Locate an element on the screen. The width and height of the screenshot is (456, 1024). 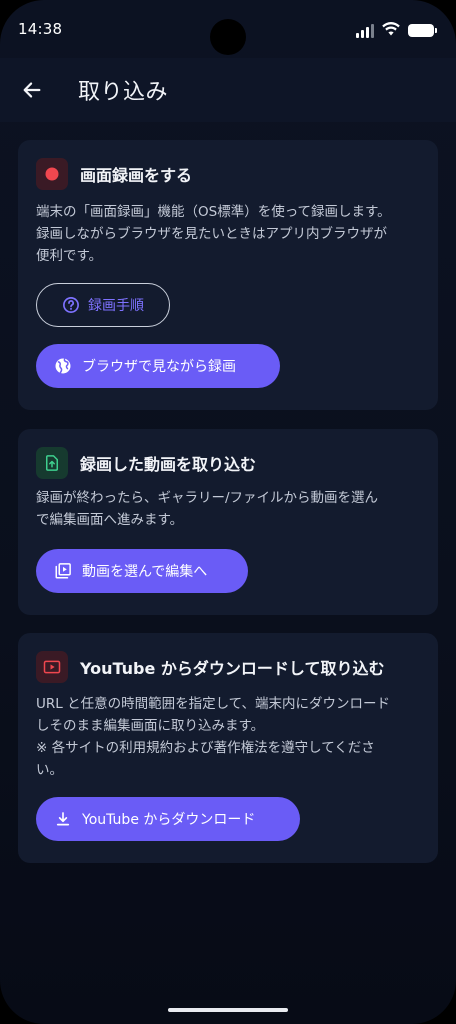
help-circle-icon is located at coordinates (71, 305).